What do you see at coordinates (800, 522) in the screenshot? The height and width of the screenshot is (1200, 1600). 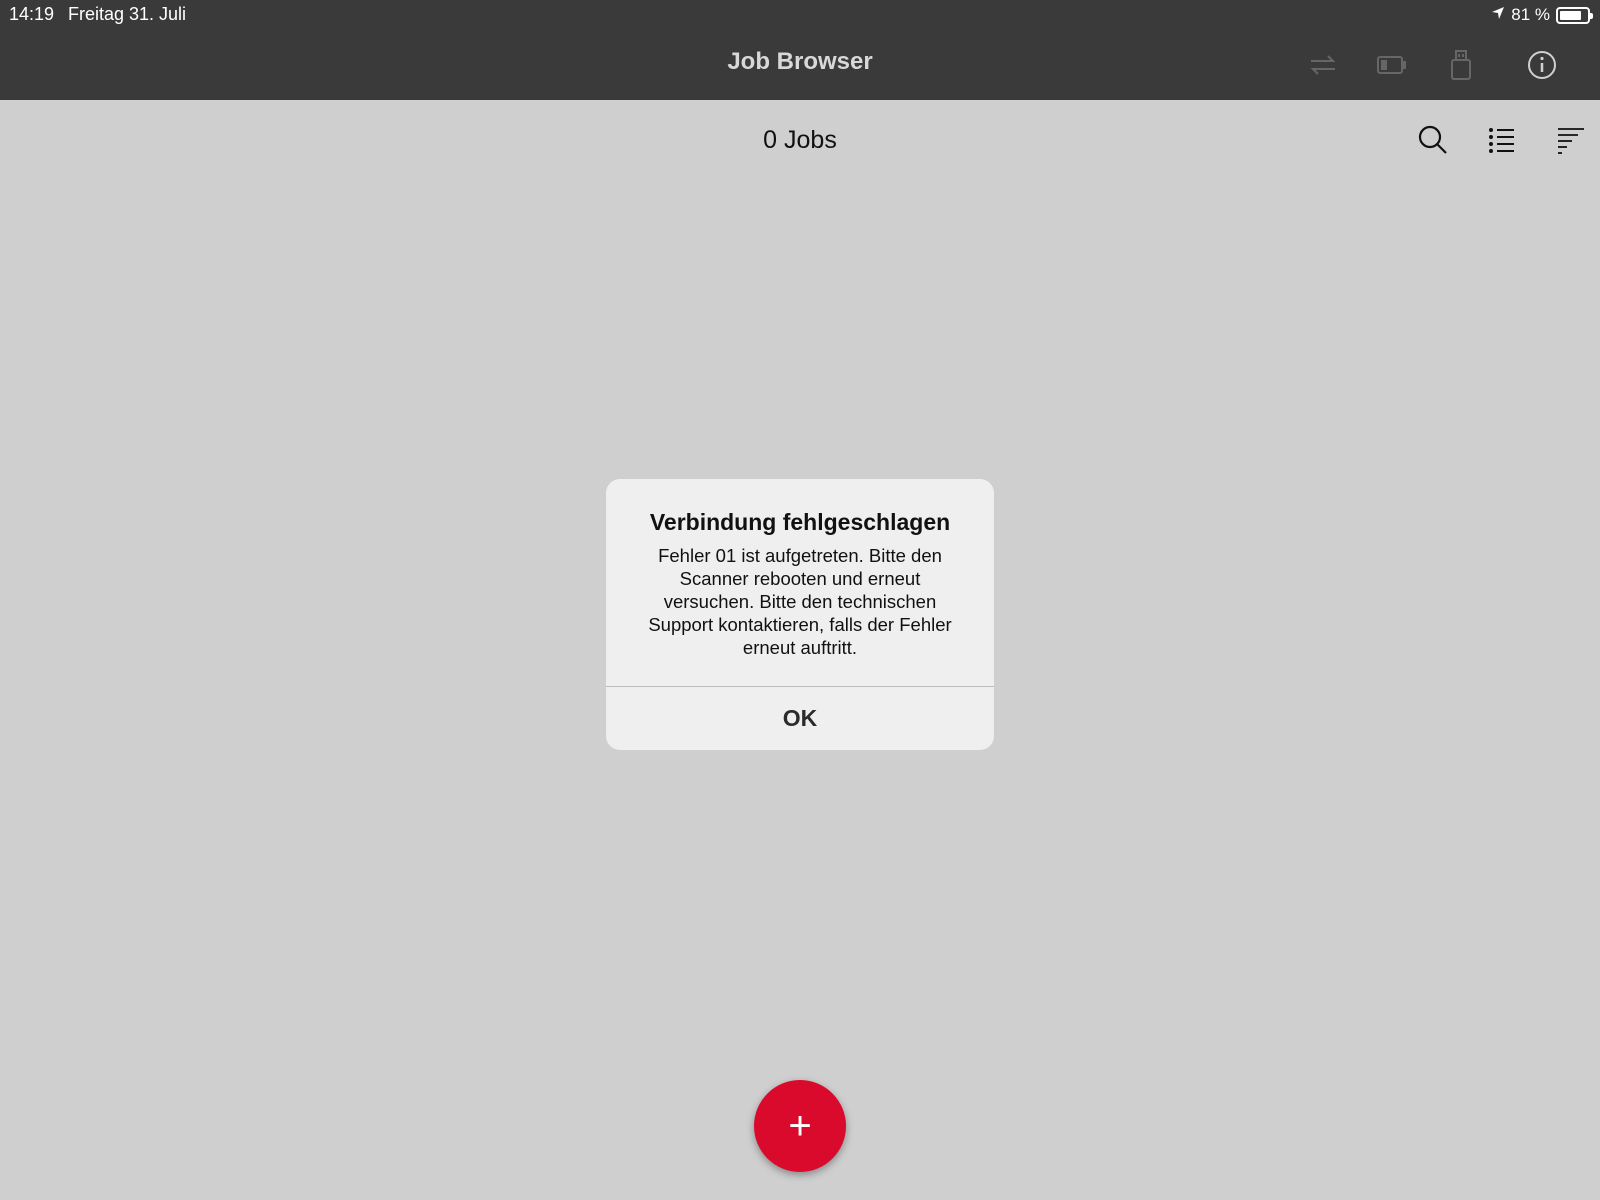 I see `dialog-title: Verbindung fehlgeschlagen` at bounding box center [800, 522].